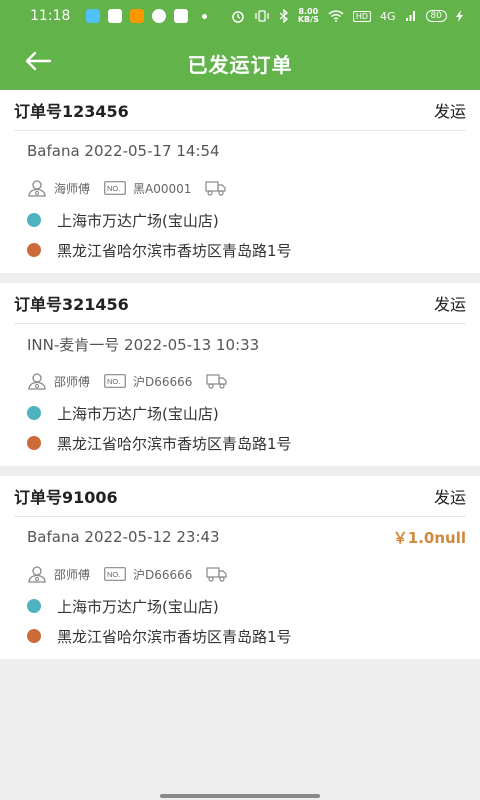  What do you see at coordinates (240, 496) in the screenshot?
I see `order-header: 订单号91006 发运` at bounding box center [240, 496].